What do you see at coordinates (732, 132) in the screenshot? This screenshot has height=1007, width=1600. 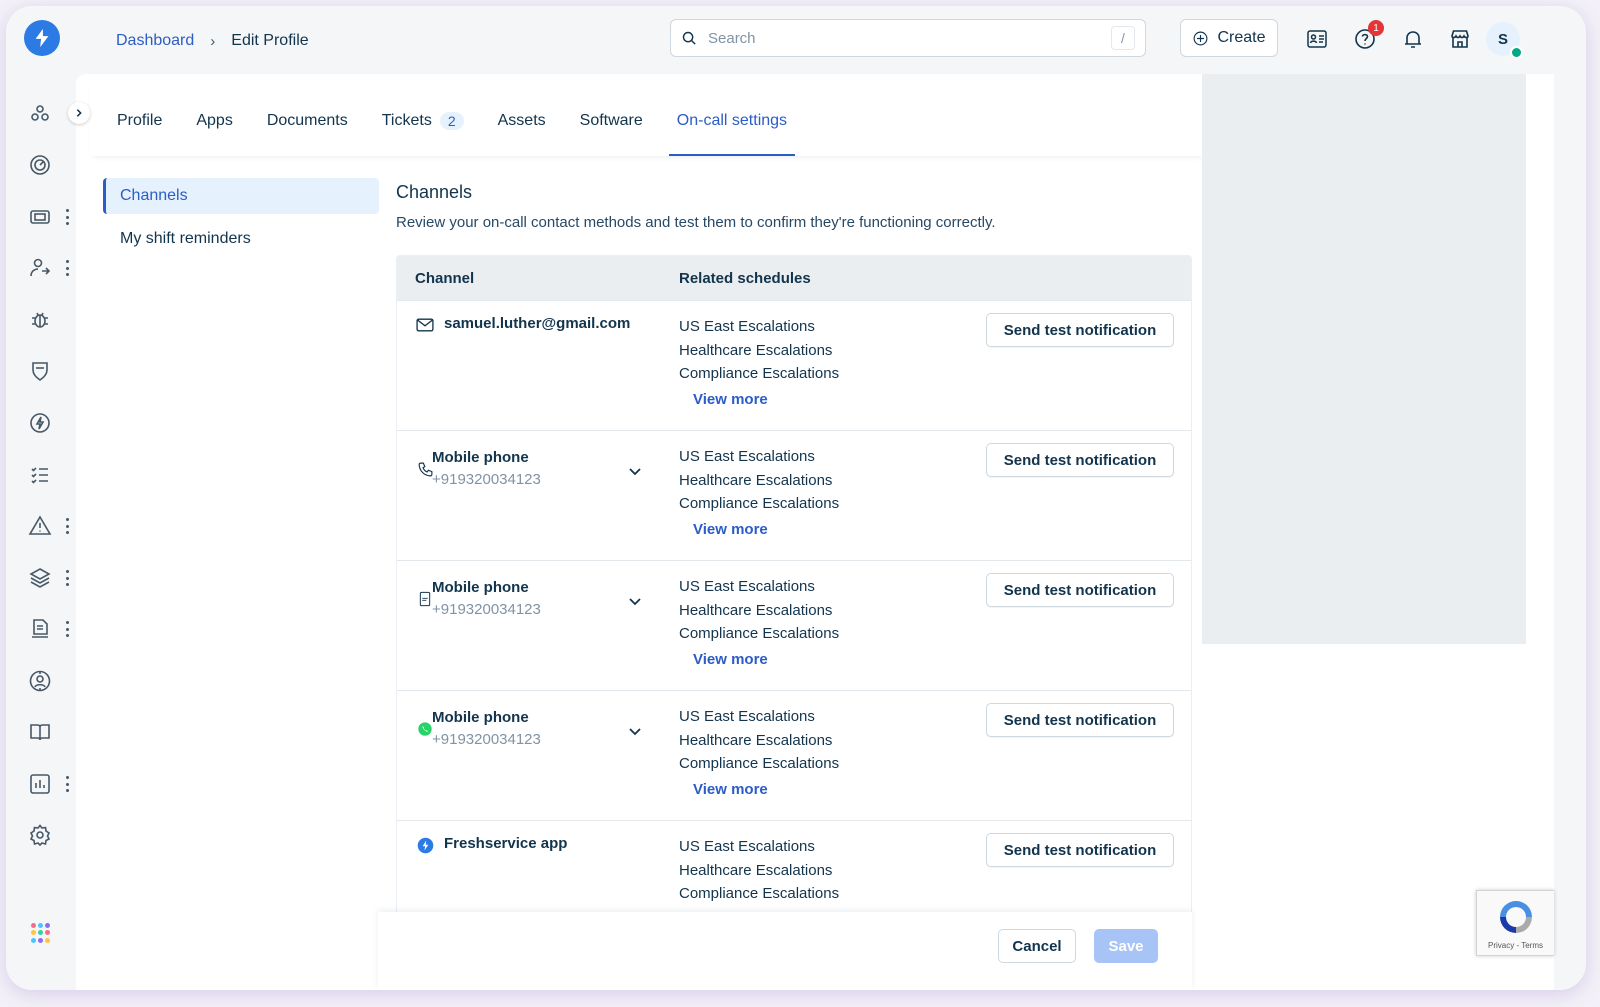 I see `tab-on-call-settings: On-call settings` at bounding box center [732, 132].